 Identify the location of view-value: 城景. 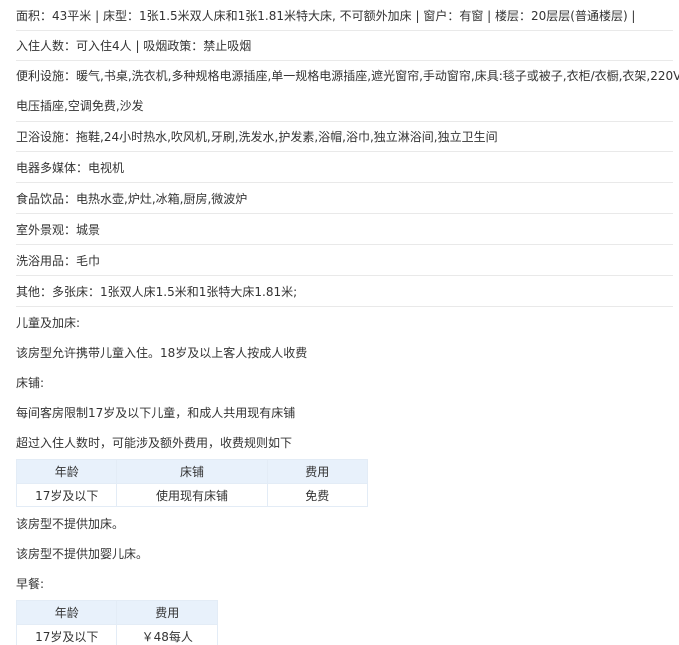
(88, 230).